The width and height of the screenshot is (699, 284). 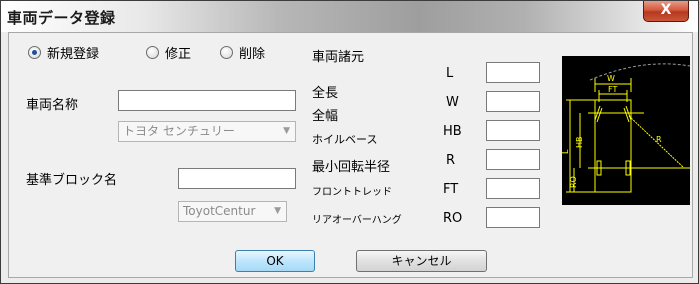 What do you see at coordinates (513, 217) in the screenshot?
I see `spec-input-rear-overhang` at bounding box center [513, 217].